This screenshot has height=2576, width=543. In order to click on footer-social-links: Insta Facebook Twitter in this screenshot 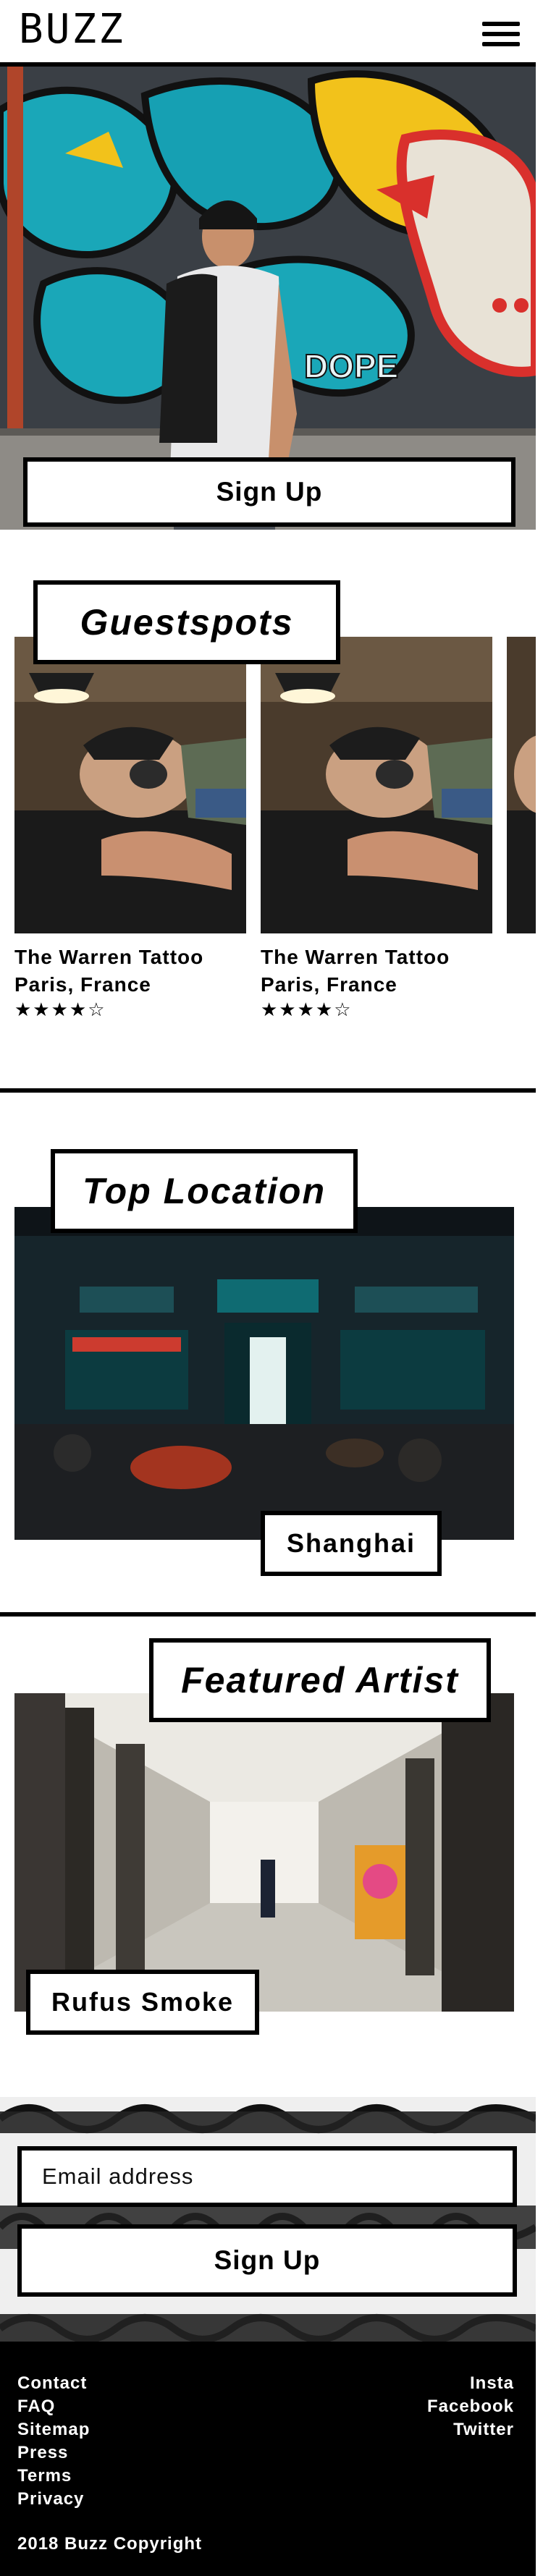, I will do `click(470, 2406)`.